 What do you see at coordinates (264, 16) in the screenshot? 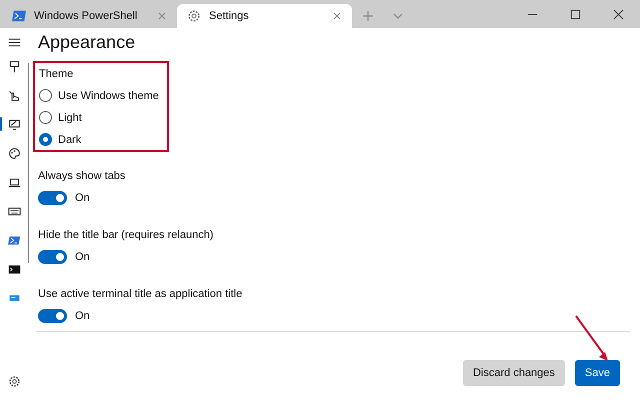
I see `tab: Settings` at bounding box center [264, 16].